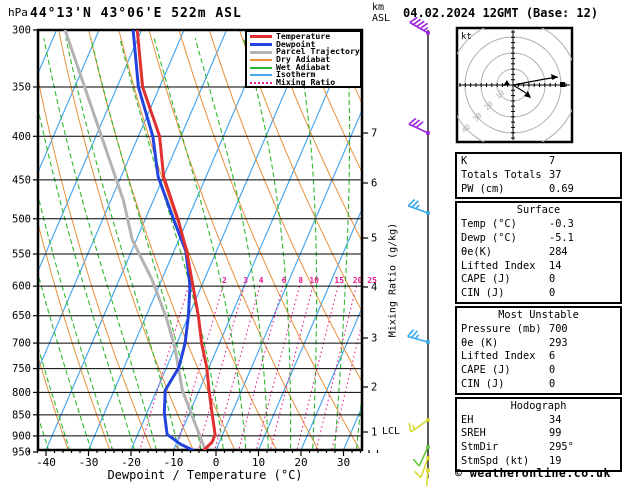 This screenshot has width=629, height=486. I want to click on row-label: Pressure (mb), so click(501, 328).